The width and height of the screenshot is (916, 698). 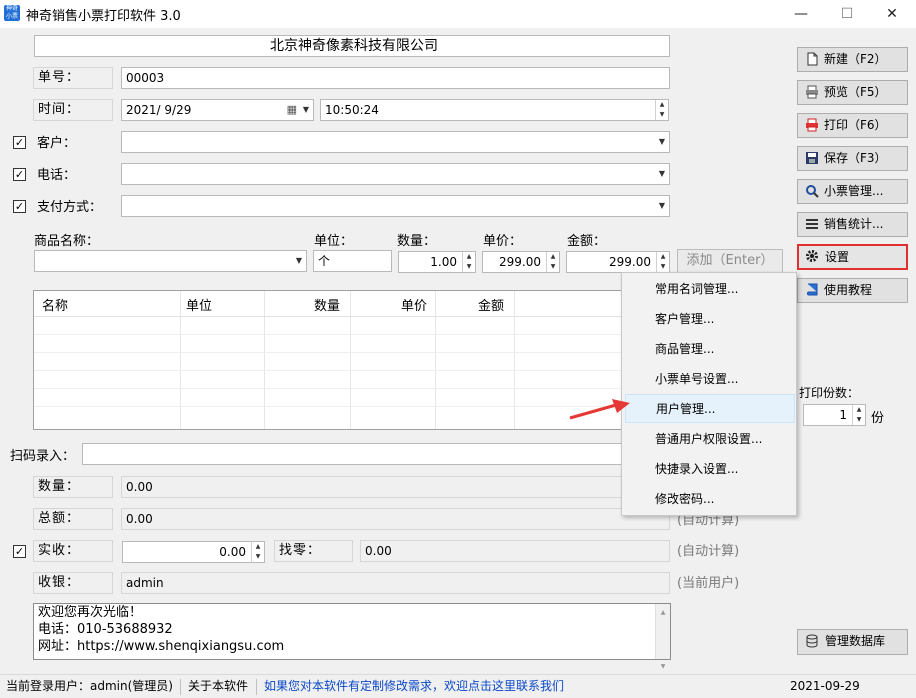 What do you see at coordinates (494, 110) in the screenshot?
I see `time-input: 10:50:24 ▲ ▼` at bounding box center [494, 110].